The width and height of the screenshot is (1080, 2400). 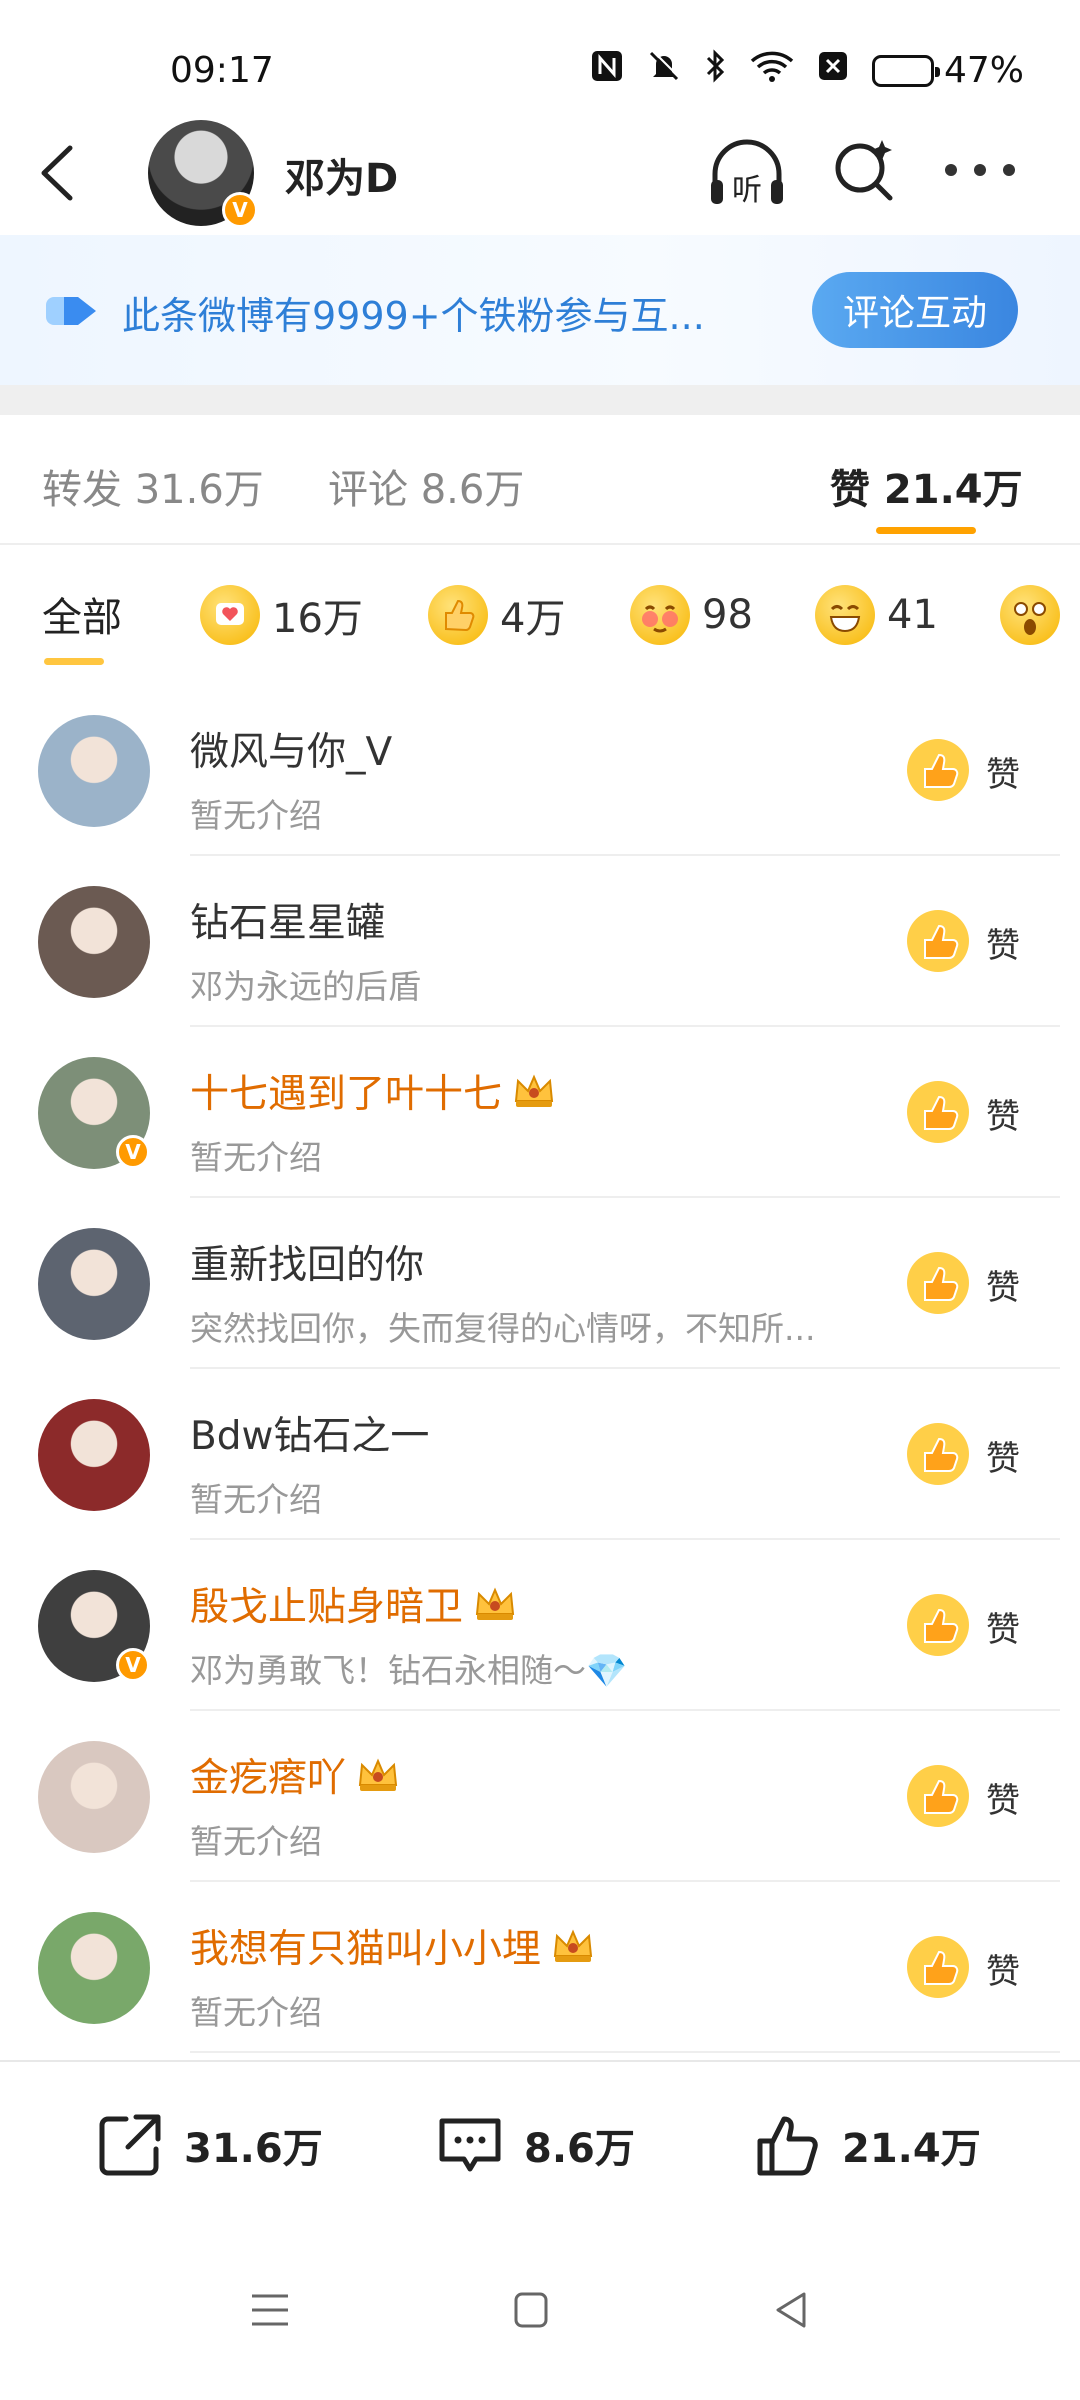 I want to click on tab-likes: 赞 21.4万, so click(x=926, y=486).